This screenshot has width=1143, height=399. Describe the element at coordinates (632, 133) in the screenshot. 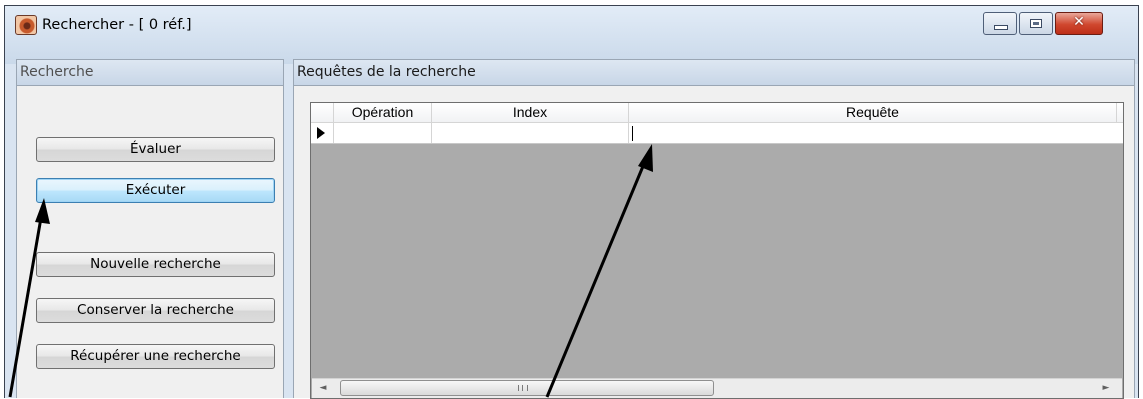

I see `text-caret` at that location.